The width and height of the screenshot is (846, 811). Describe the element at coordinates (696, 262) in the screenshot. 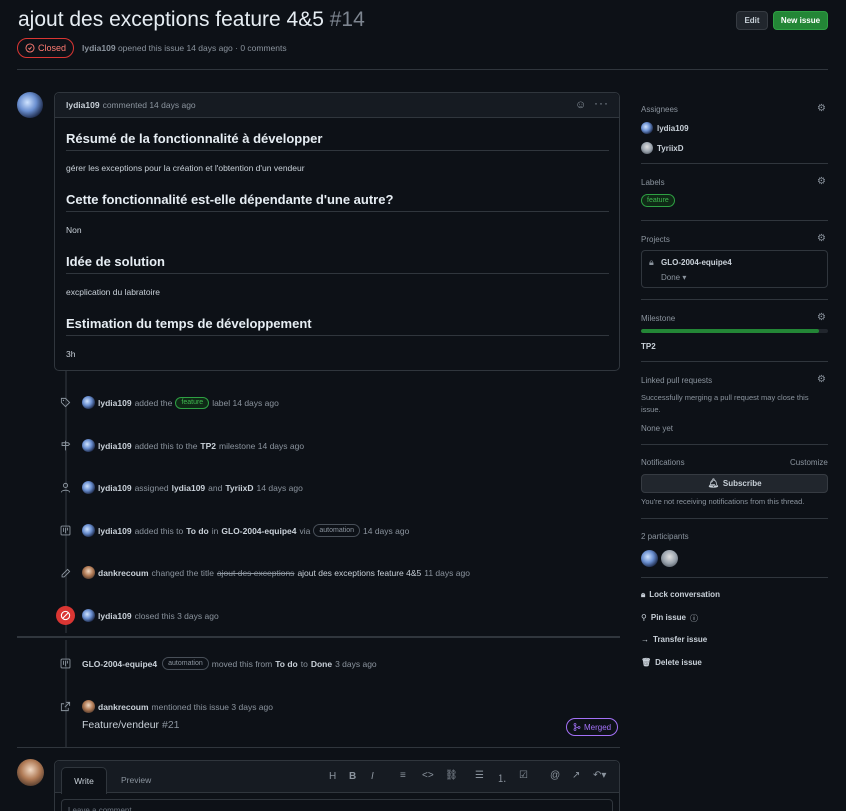

I see `project-name: GLO-2004-equipe4` at that location.